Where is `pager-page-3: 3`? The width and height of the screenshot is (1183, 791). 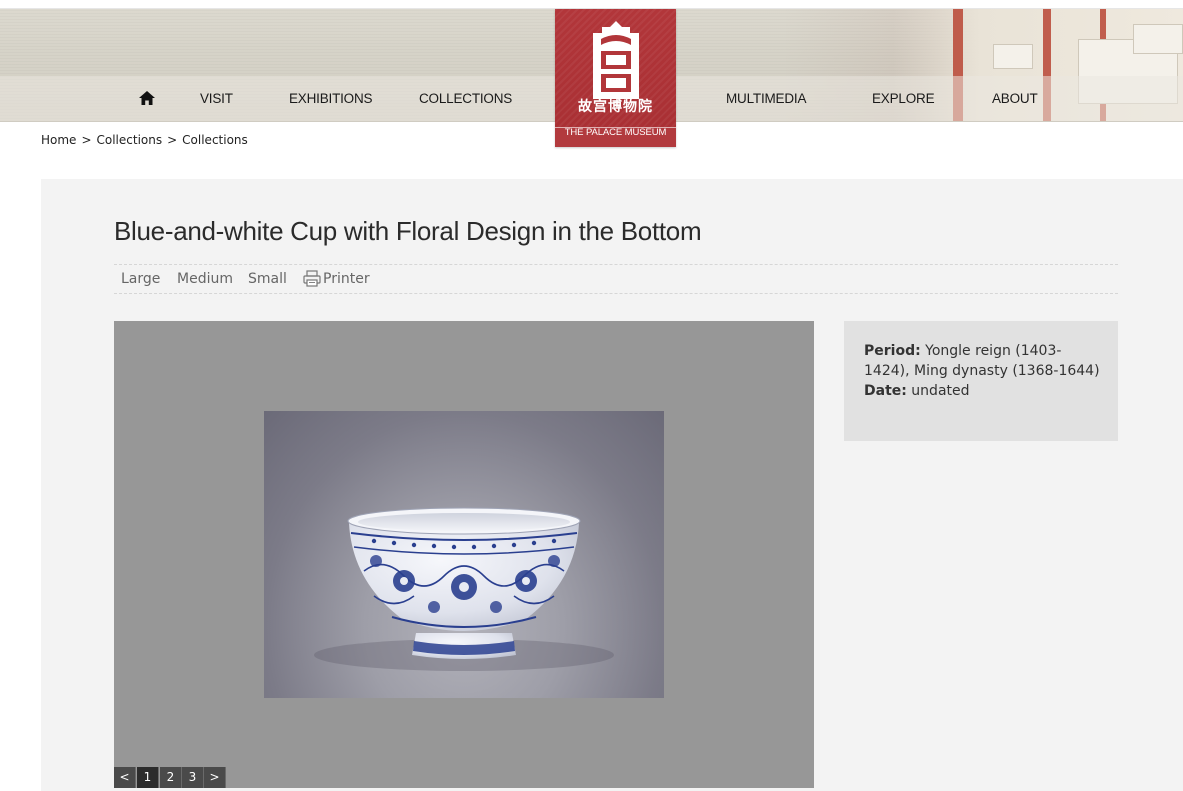 pager-page-3: 3 is located at coordinates (193, 777).